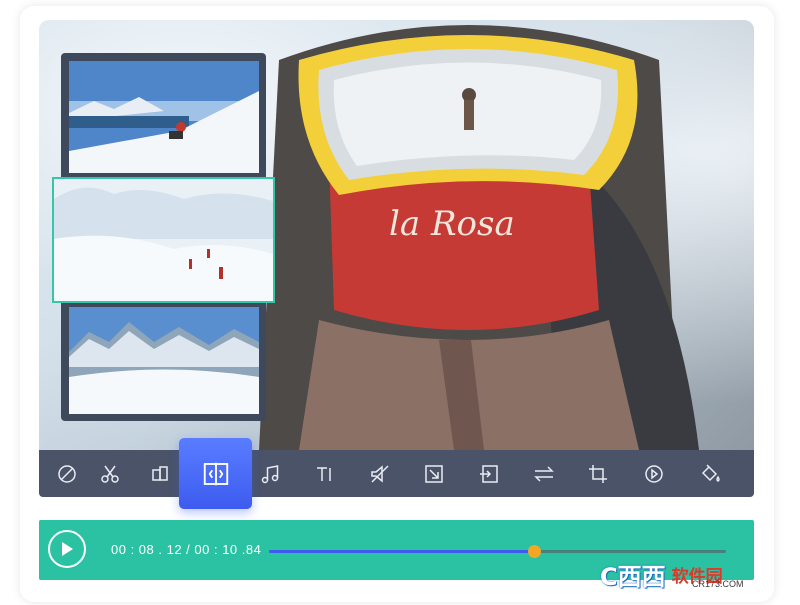 The width and height of the screenshot is (800, 605). What do you see at coordinates (452, 224) in the screenshot?
I see `svg-text: la Rosa` at bounding box center [452, 224].